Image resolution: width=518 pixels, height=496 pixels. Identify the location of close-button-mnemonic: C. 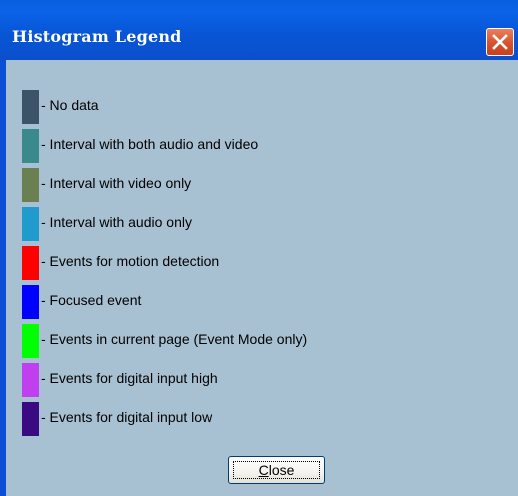
(263, 470).